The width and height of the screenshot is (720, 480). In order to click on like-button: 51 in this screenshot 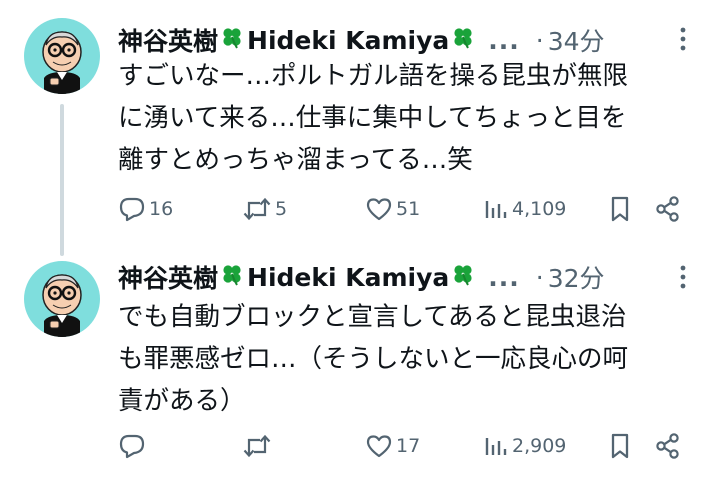, I will do `click(392, 209)`.